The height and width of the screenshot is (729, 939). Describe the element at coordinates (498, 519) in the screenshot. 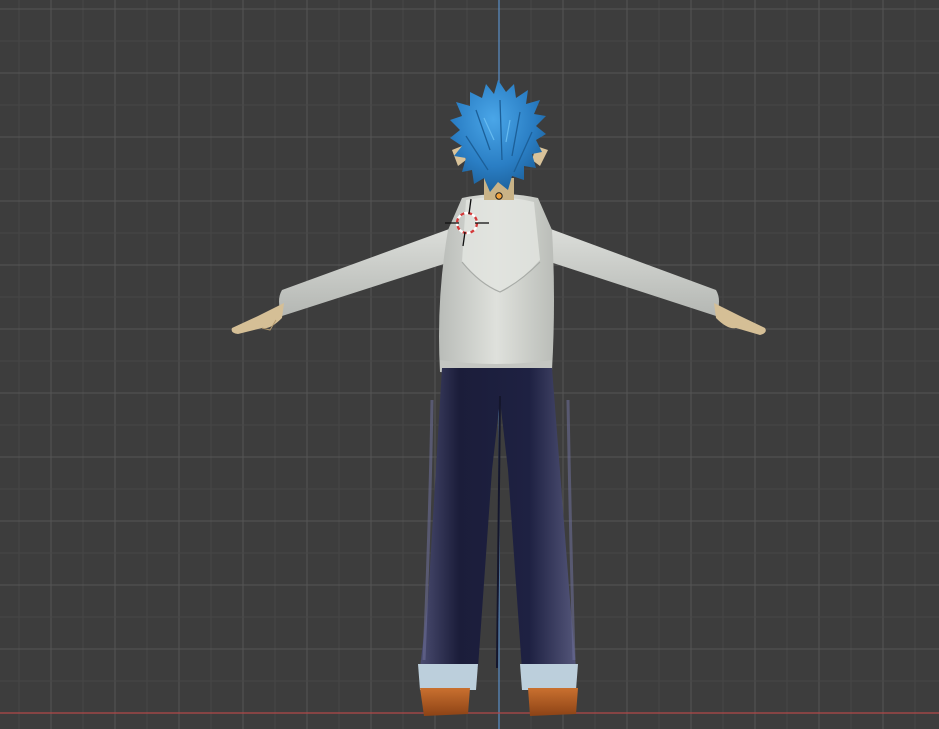

I see `pants` at that location.